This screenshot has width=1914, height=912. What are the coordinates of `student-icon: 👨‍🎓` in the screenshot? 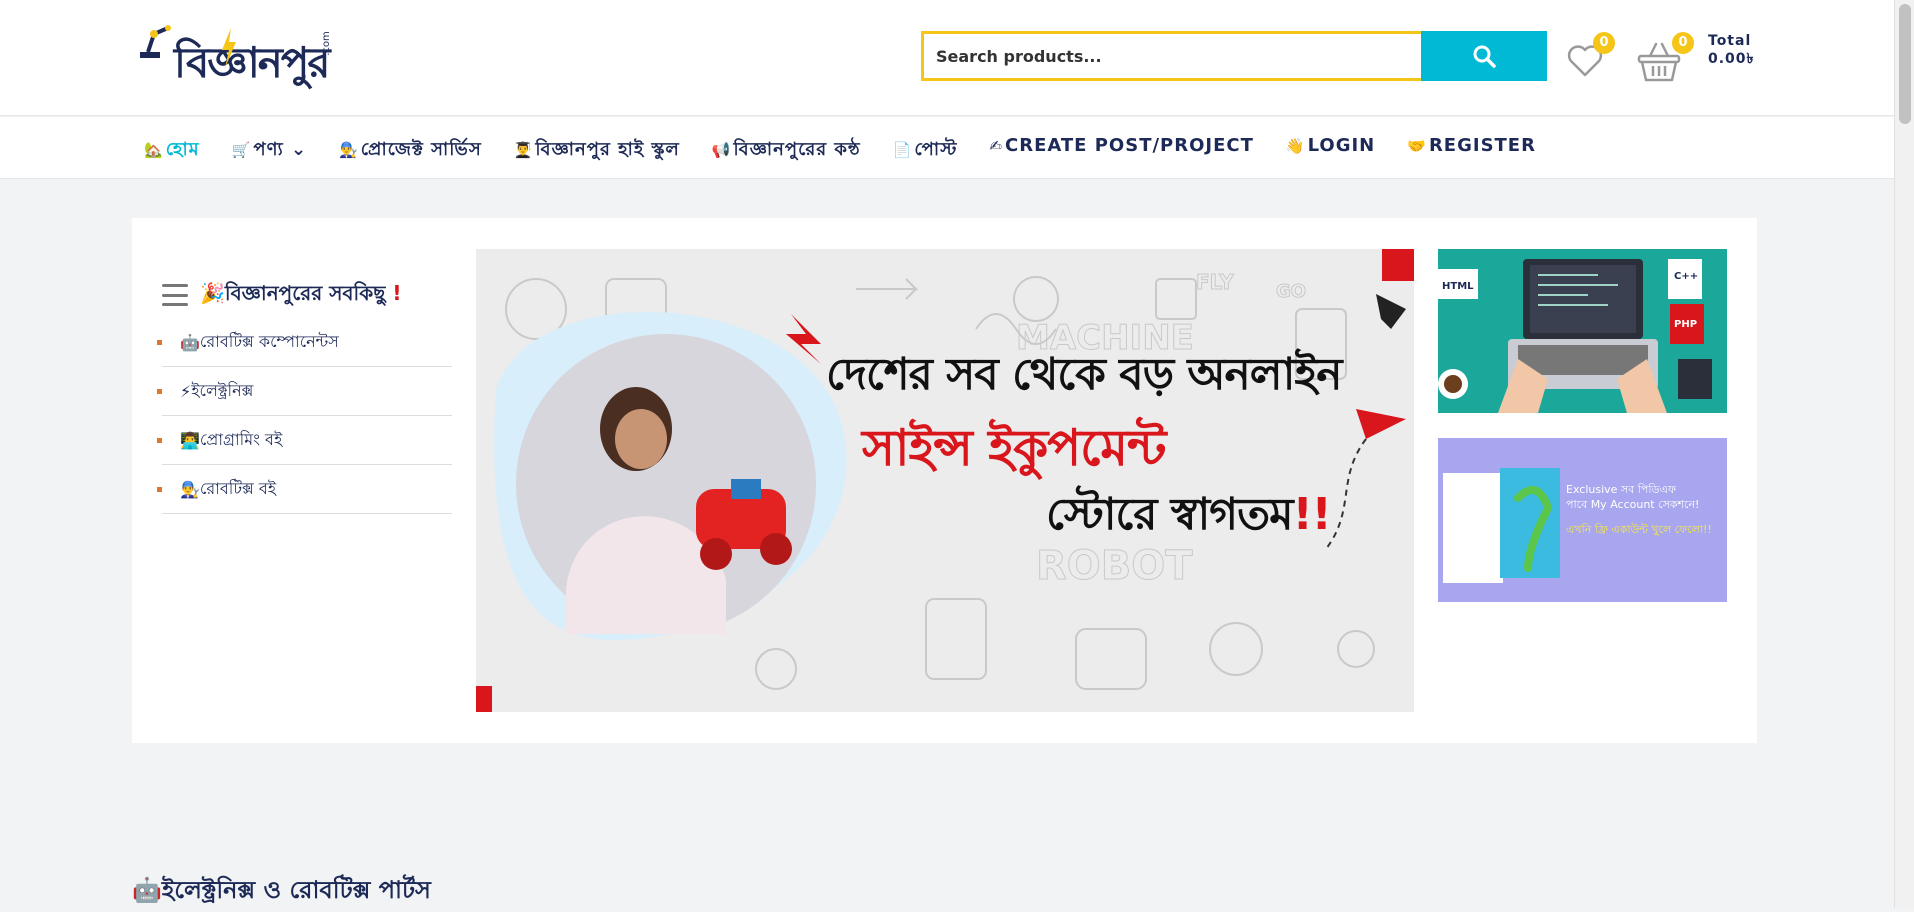 It's located at (523, 150).